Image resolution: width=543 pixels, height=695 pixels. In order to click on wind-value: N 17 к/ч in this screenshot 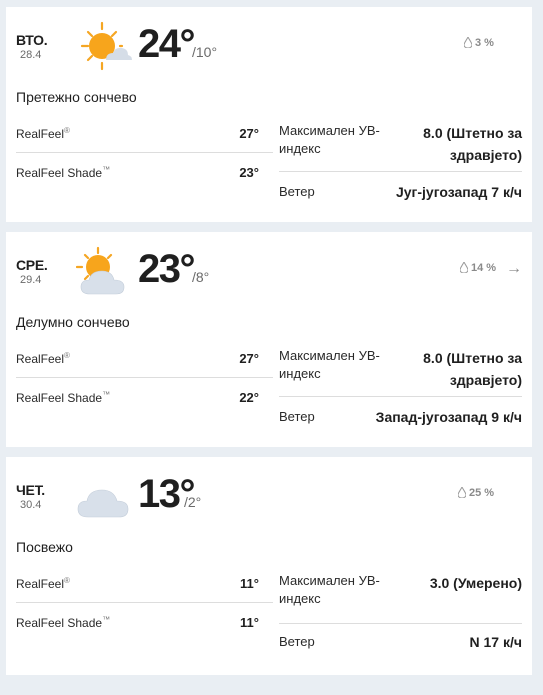, I will do `click(496, 642)`.